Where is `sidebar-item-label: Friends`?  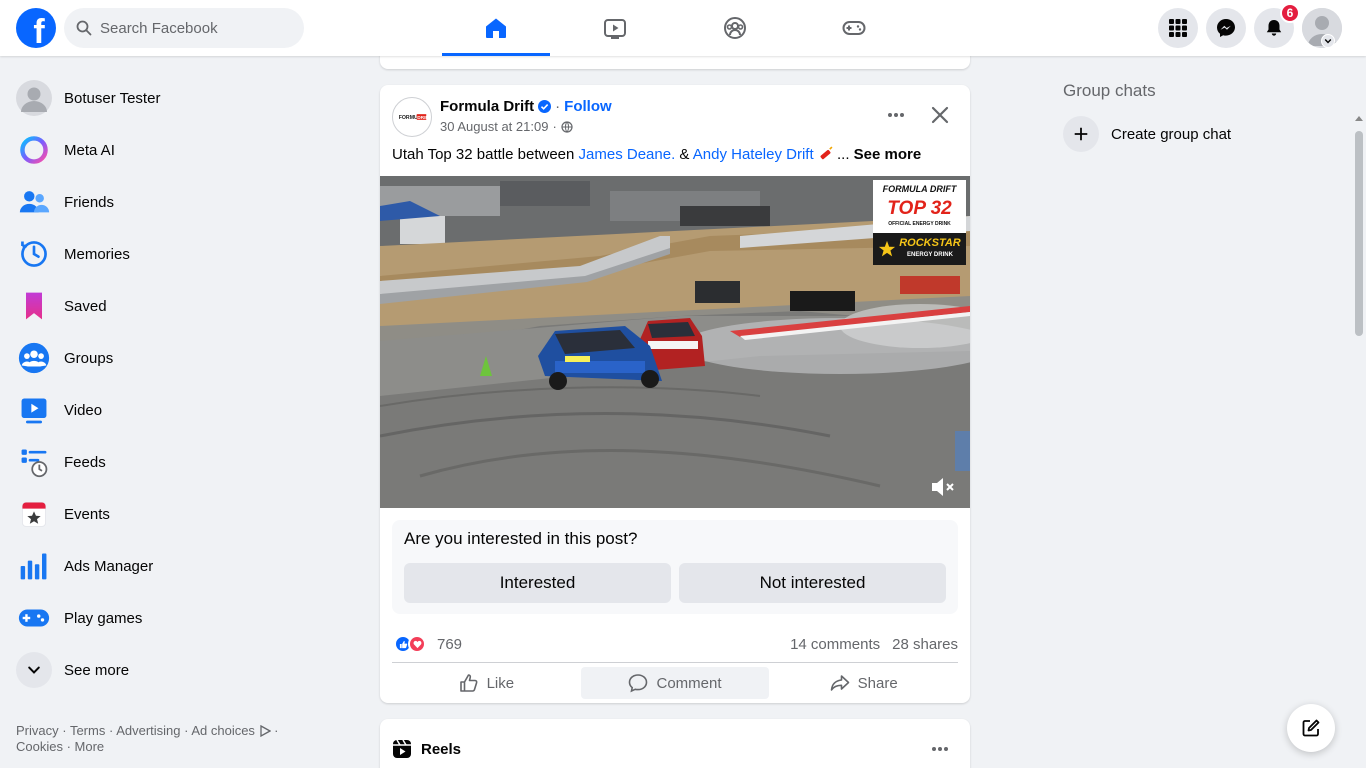 sidebar-item-label: Friends is located at coordinates (89, 202).